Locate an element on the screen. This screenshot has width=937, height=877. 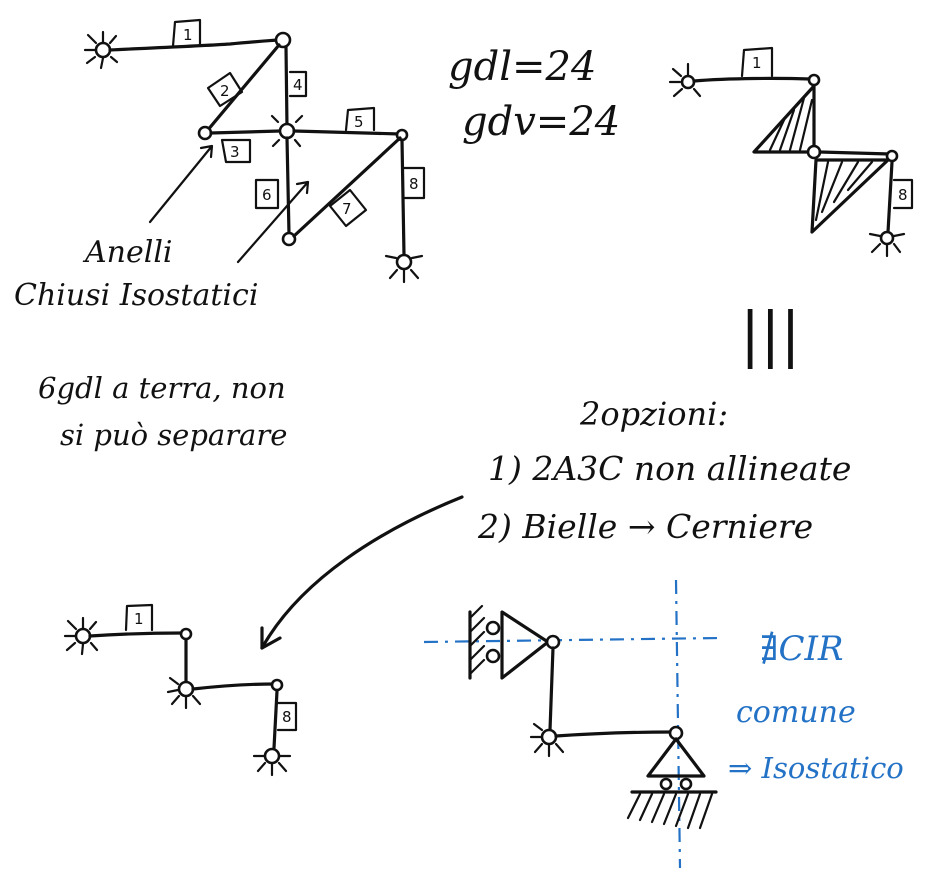
beam-3-label: 3 is located at coordinates (235, 152).